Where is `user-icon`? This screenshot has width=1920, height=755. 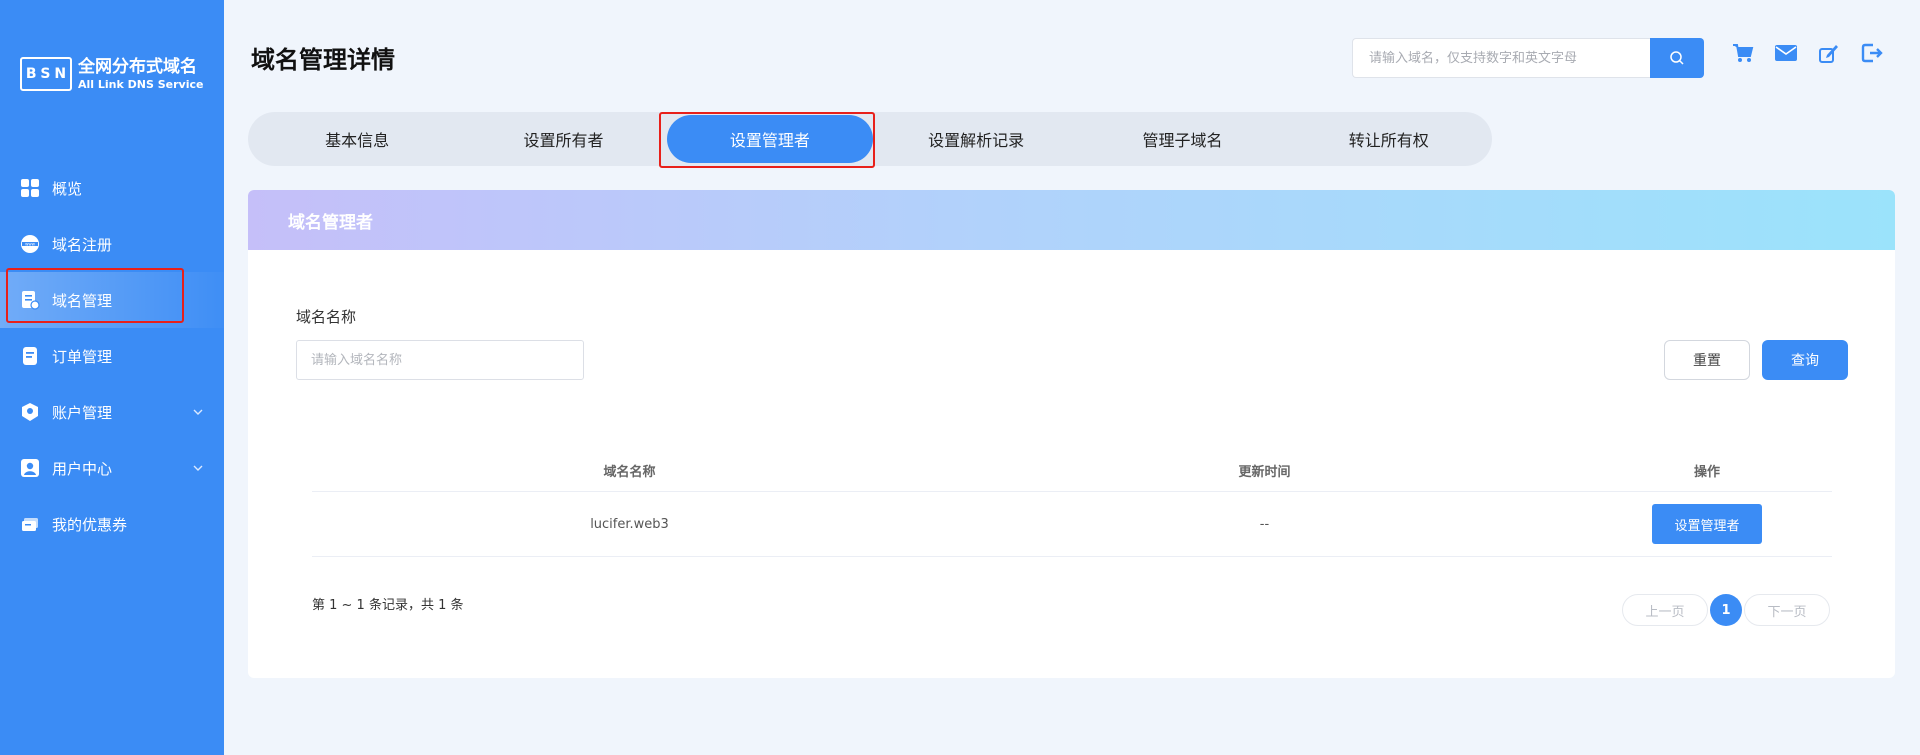
user-icon is located at coordinates (30, 468).